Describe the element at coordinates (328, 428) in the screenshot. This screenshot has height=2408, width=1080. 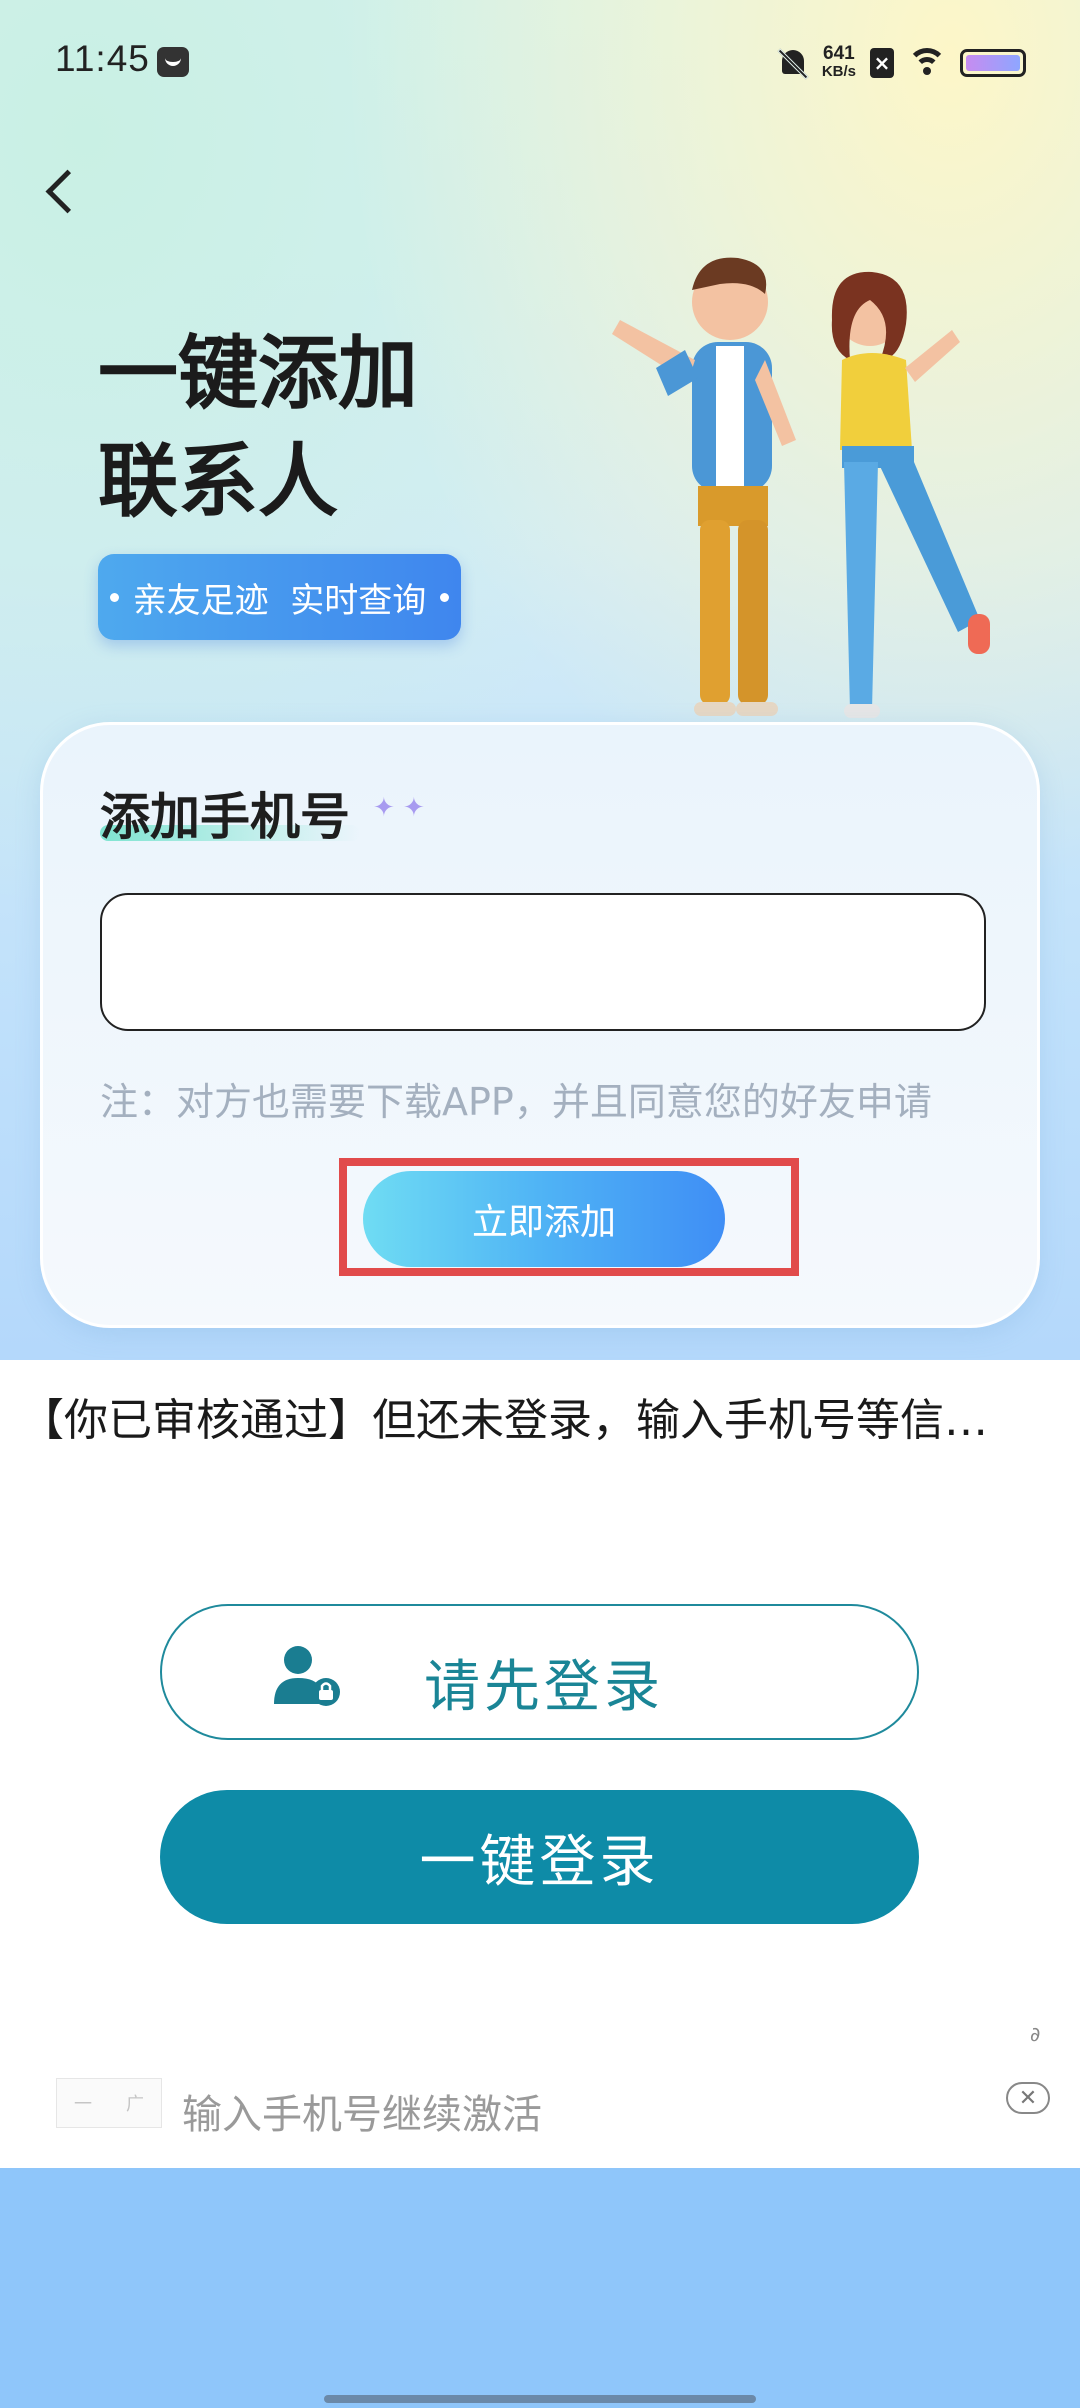
I see `page-headline: 一键添加 联系人` at that location.